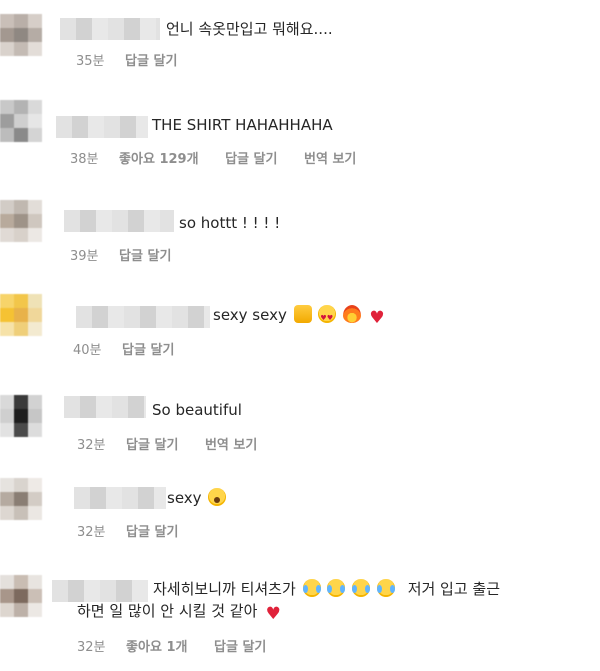 The height and width of the screenshot is (671, 600). What do you see at coordinates (184, 498) in the screenshot?
I see `comment-text-body: sexy` at bounding box center [184, 498].